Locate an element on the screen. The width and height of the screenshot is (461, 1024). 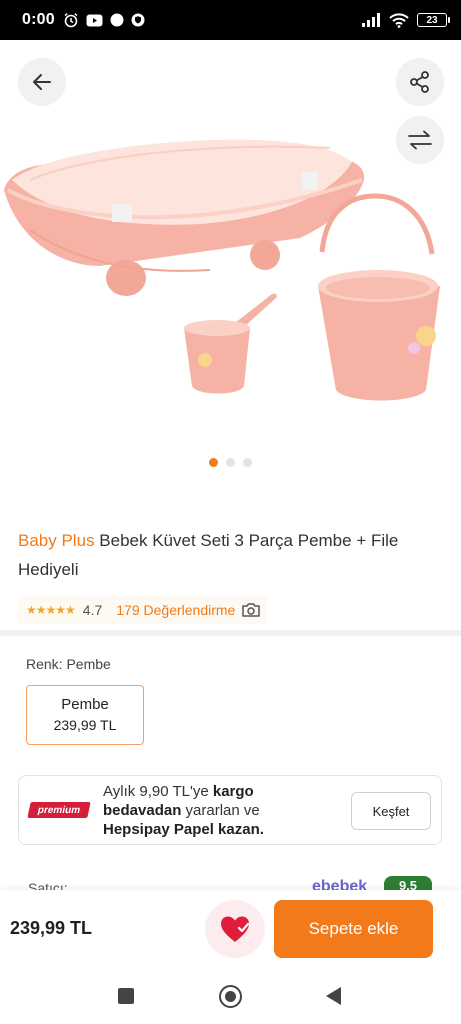
shield-app-icon is located at coordinates (138, 20).